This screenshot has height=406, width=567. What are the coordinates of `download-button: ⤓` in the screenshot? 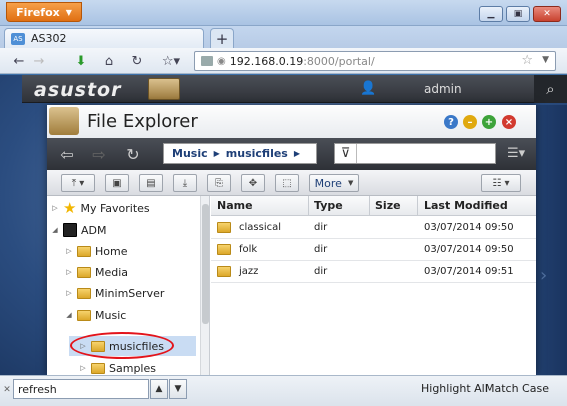 It's located at (185, 183).